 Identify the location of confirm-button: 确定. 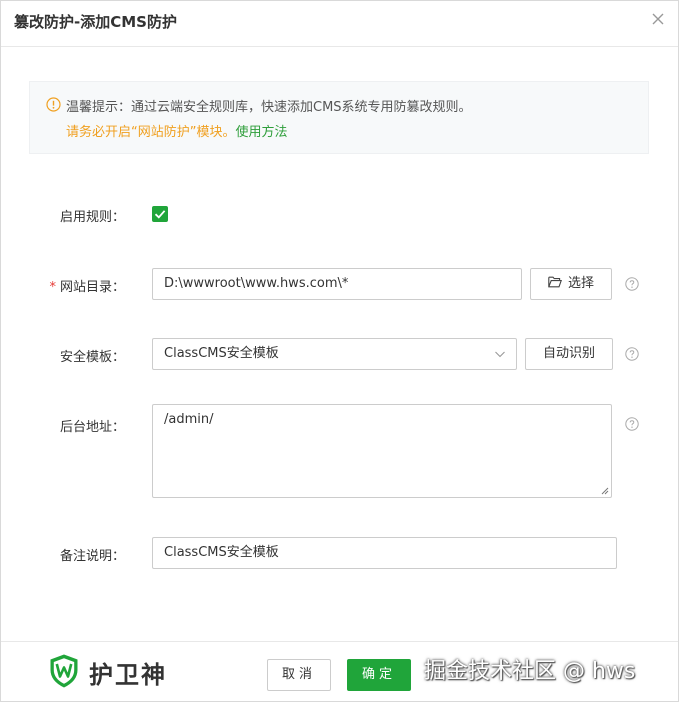
(379, 675).